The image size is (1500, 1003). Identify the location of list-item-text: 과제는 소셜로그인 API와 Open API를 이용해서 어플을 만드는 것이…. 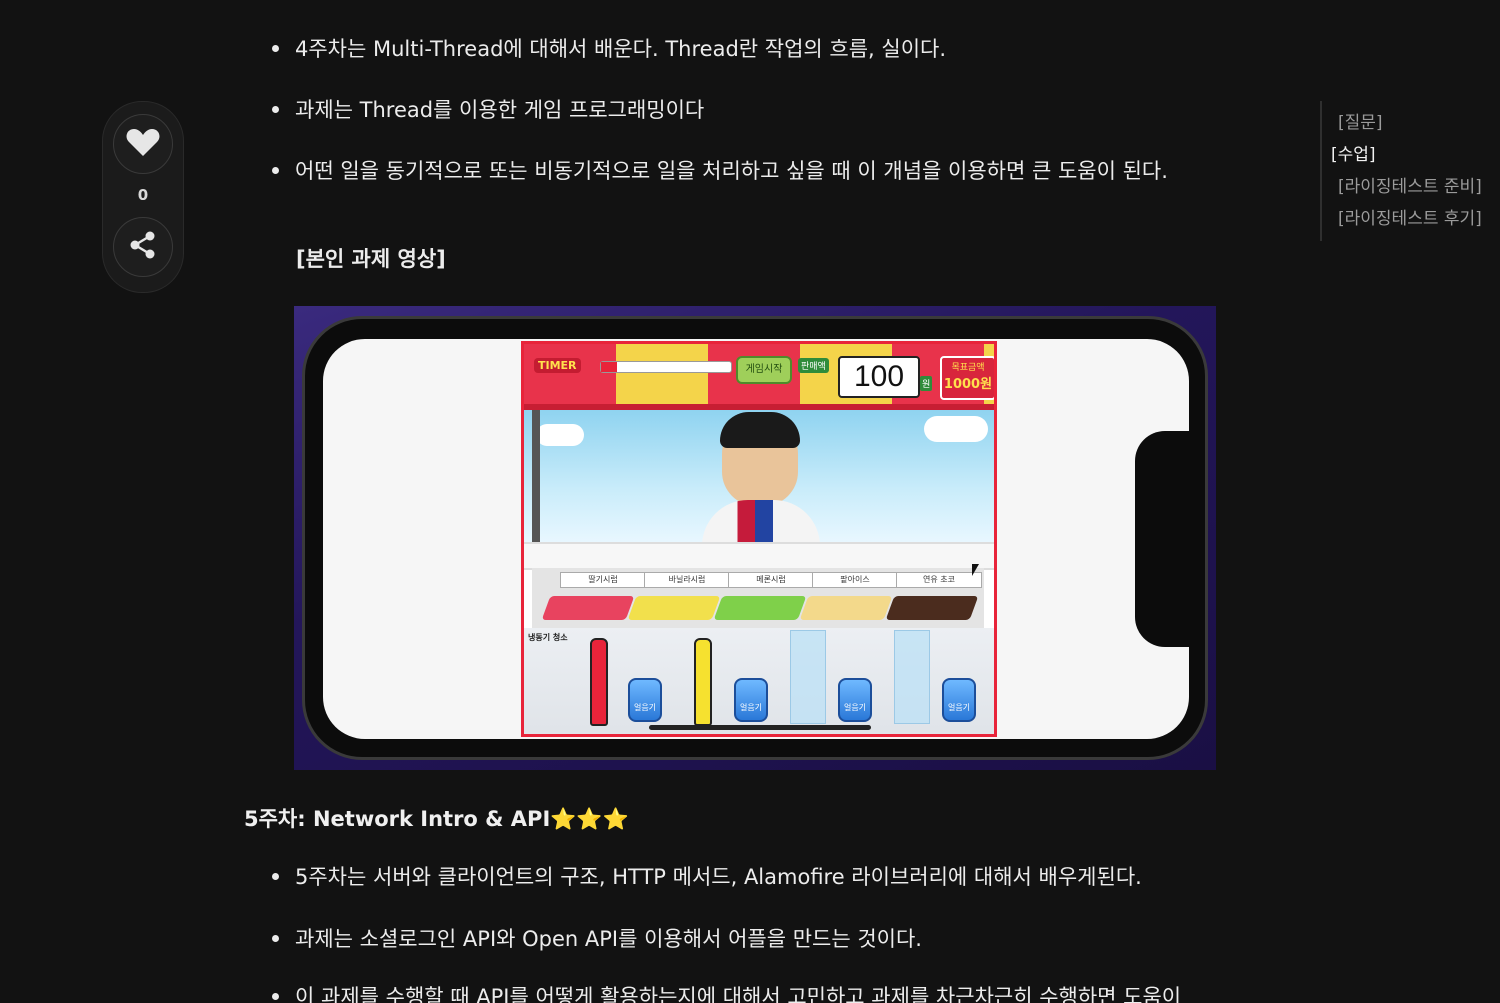
(608, 939).